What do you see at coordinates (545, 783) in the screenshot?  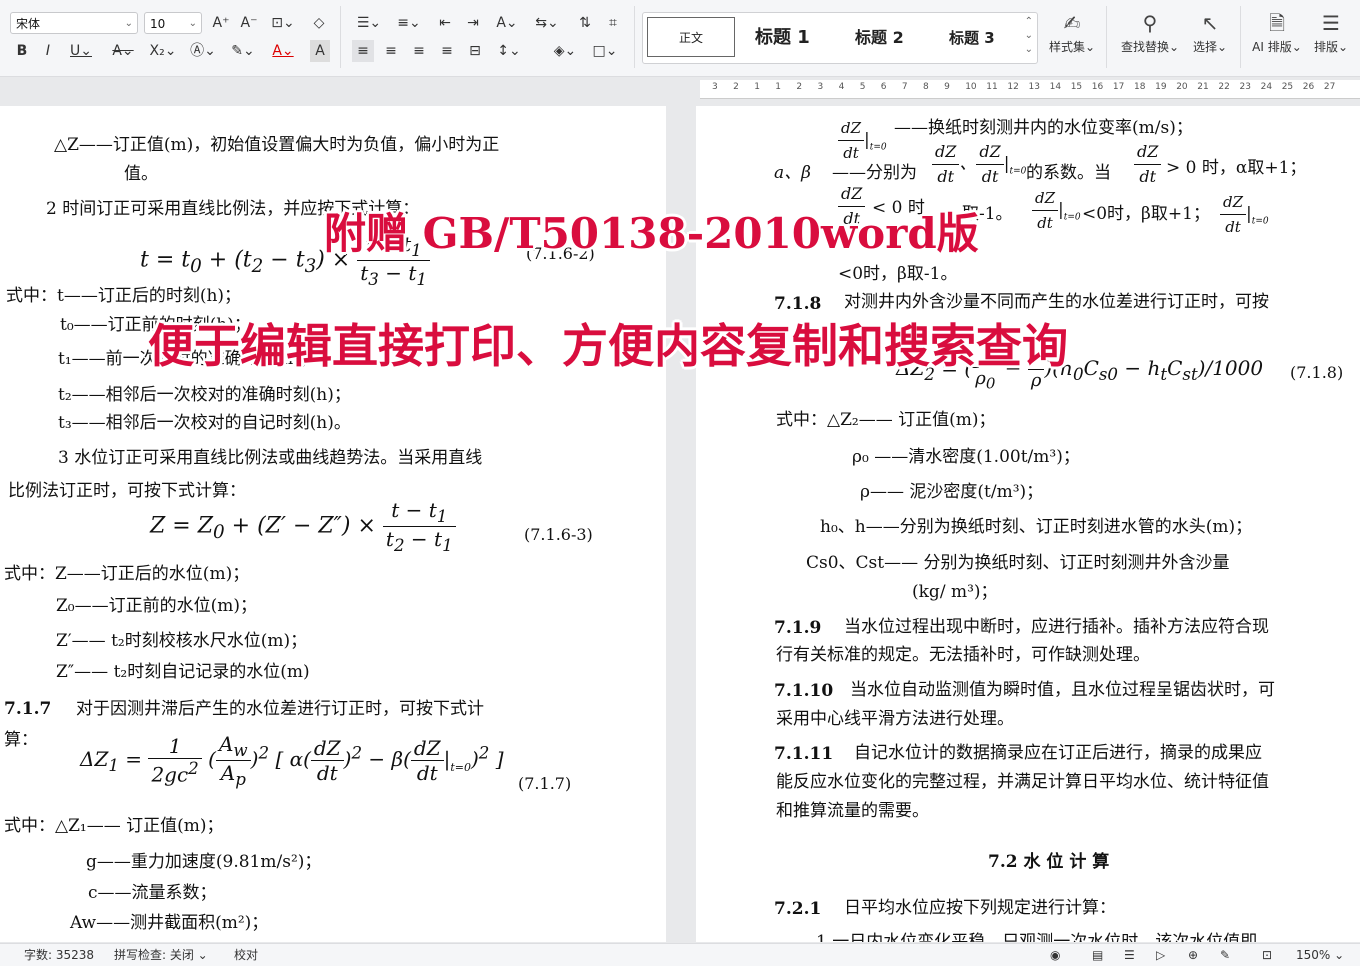 I see `equation-number: (7.1.7)` at bounding box center [545, 783].